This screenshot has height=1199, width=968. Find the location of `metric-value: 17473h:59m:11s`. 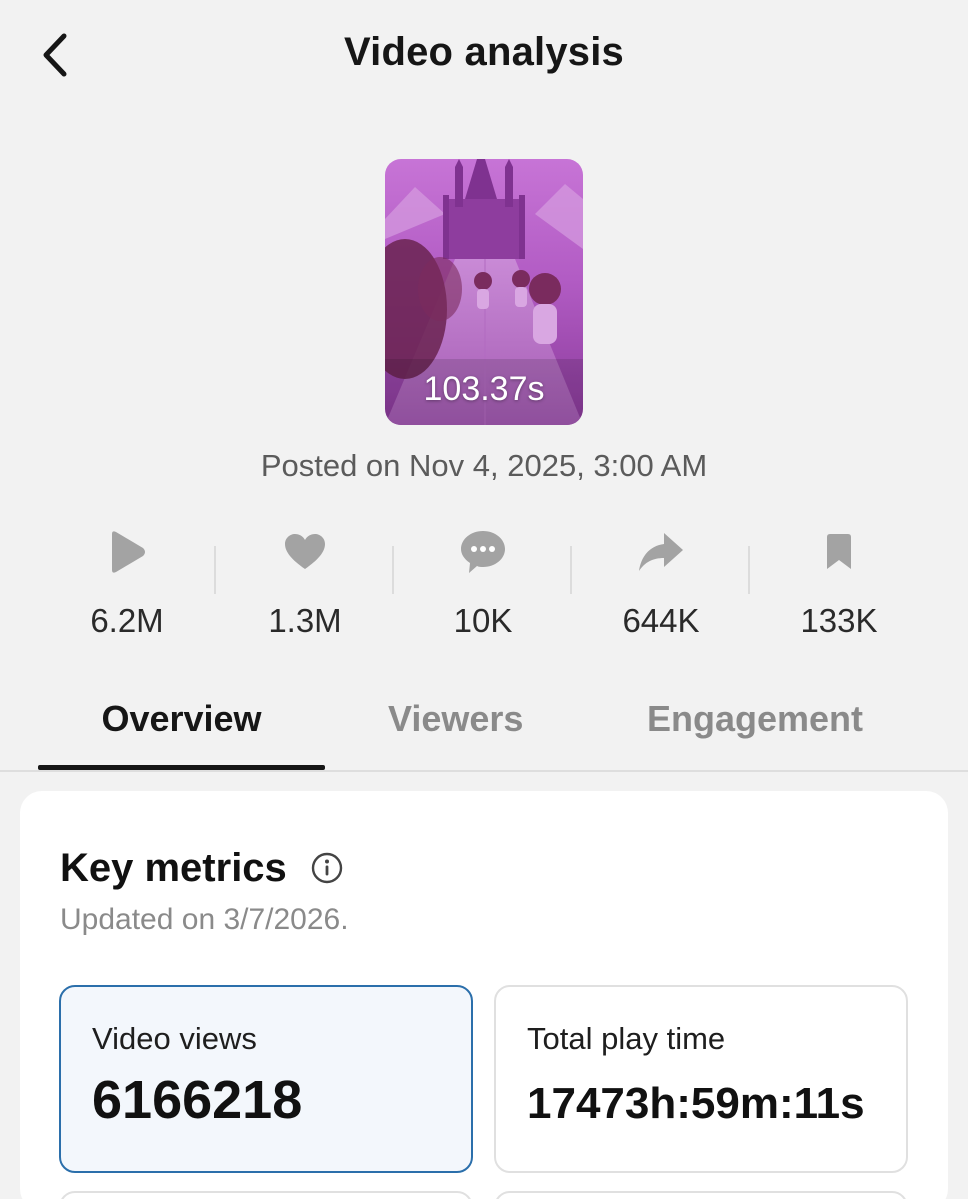

metric-value: 17473h:59m:11s is located at coordinates (696, 1103).